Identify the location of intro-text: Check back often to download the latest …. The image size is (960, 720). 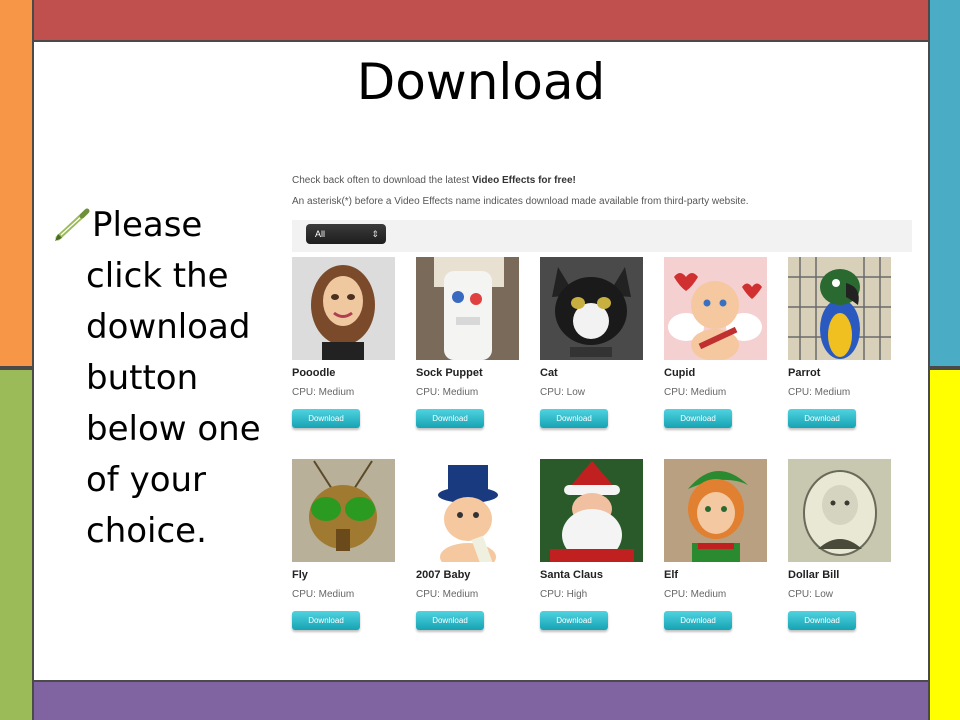
(434, 180).